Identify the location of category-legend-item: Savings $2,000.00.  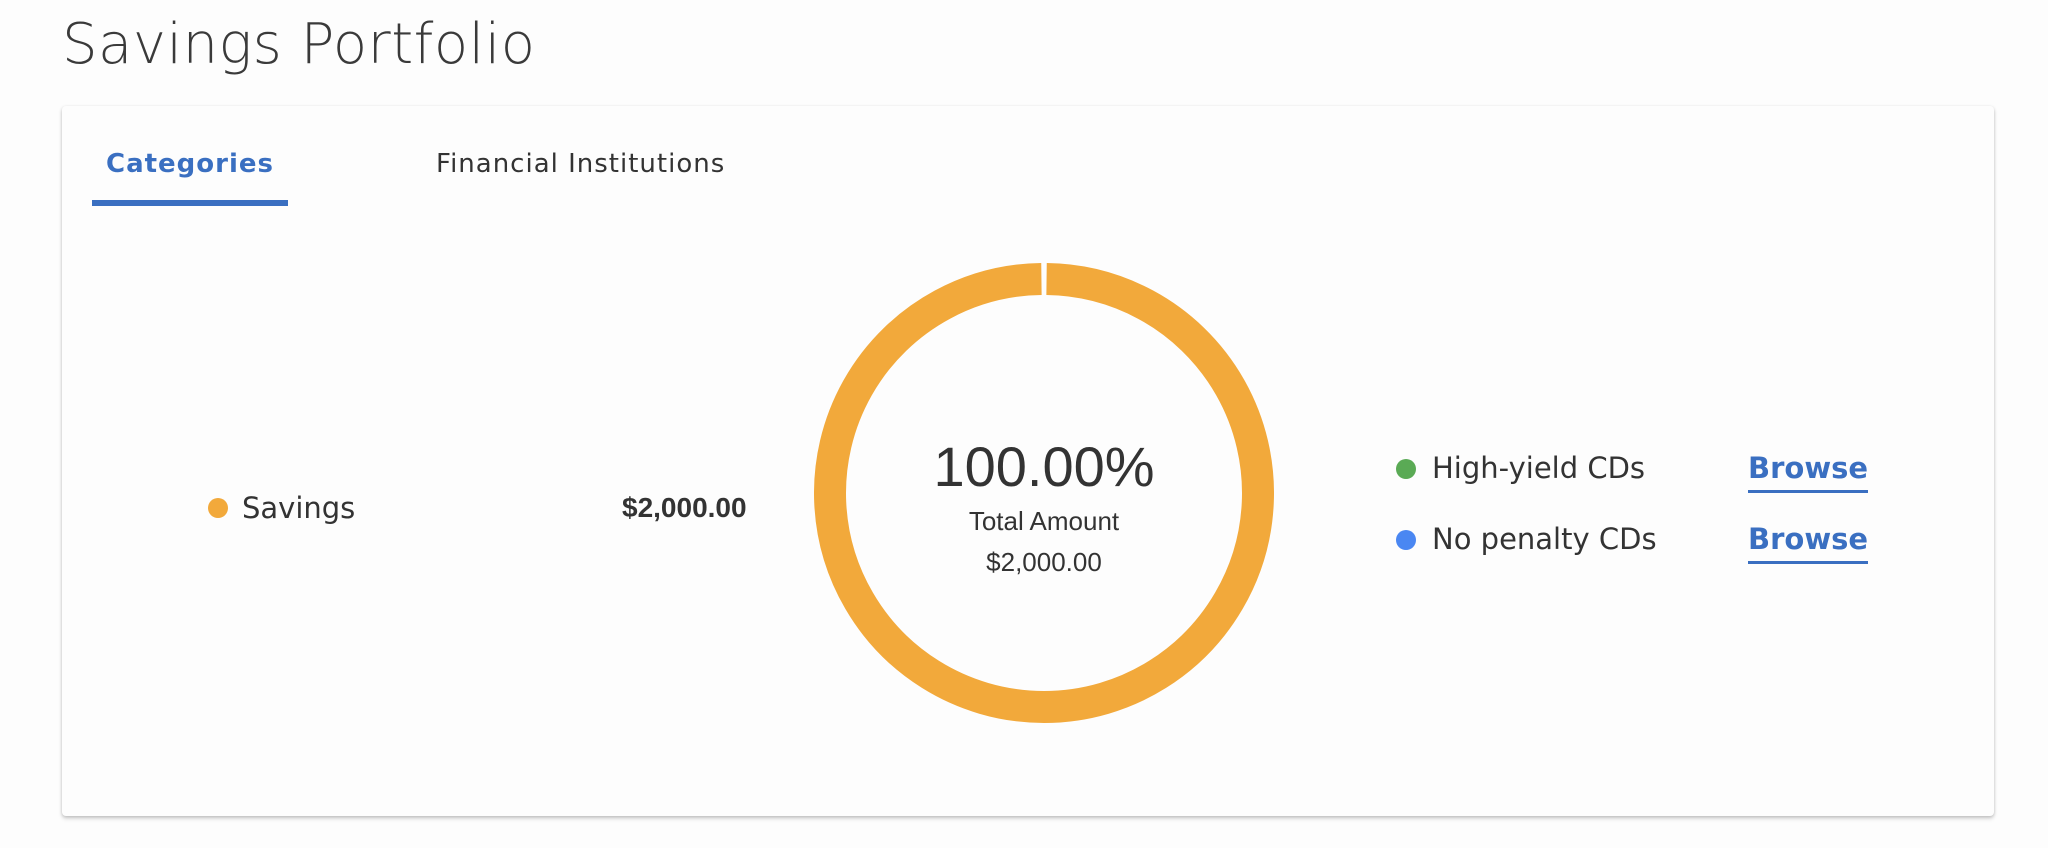
(488, 510).